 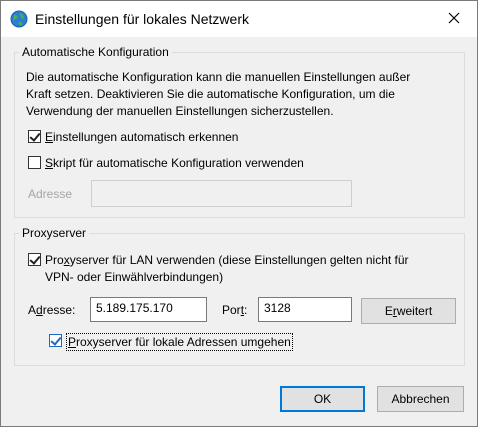 I want to click on bypass-local-checkbox: Proxyserver für lokale Adressen umgehen, so click(x=171, y=342).